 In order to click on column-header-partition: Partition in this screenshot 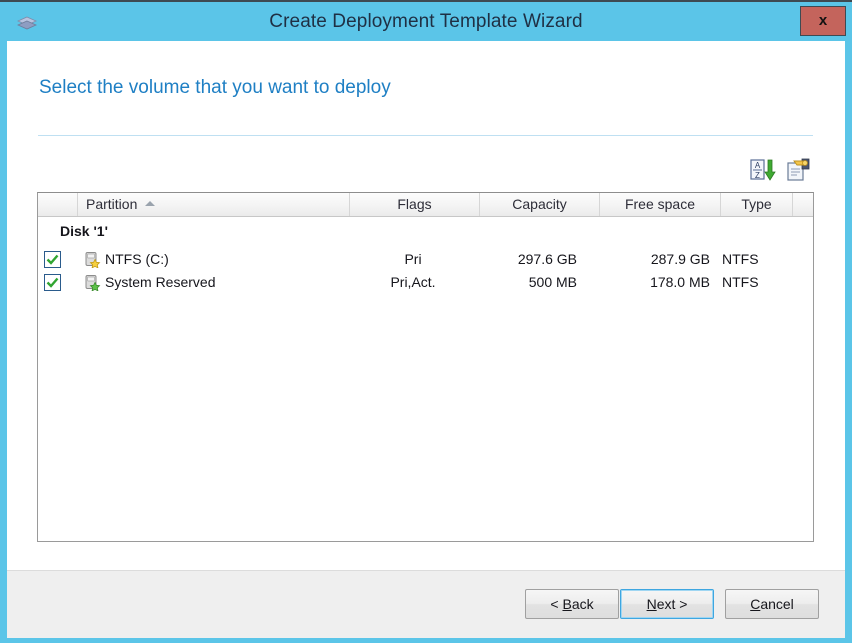, I will do `click(214, 204)`.